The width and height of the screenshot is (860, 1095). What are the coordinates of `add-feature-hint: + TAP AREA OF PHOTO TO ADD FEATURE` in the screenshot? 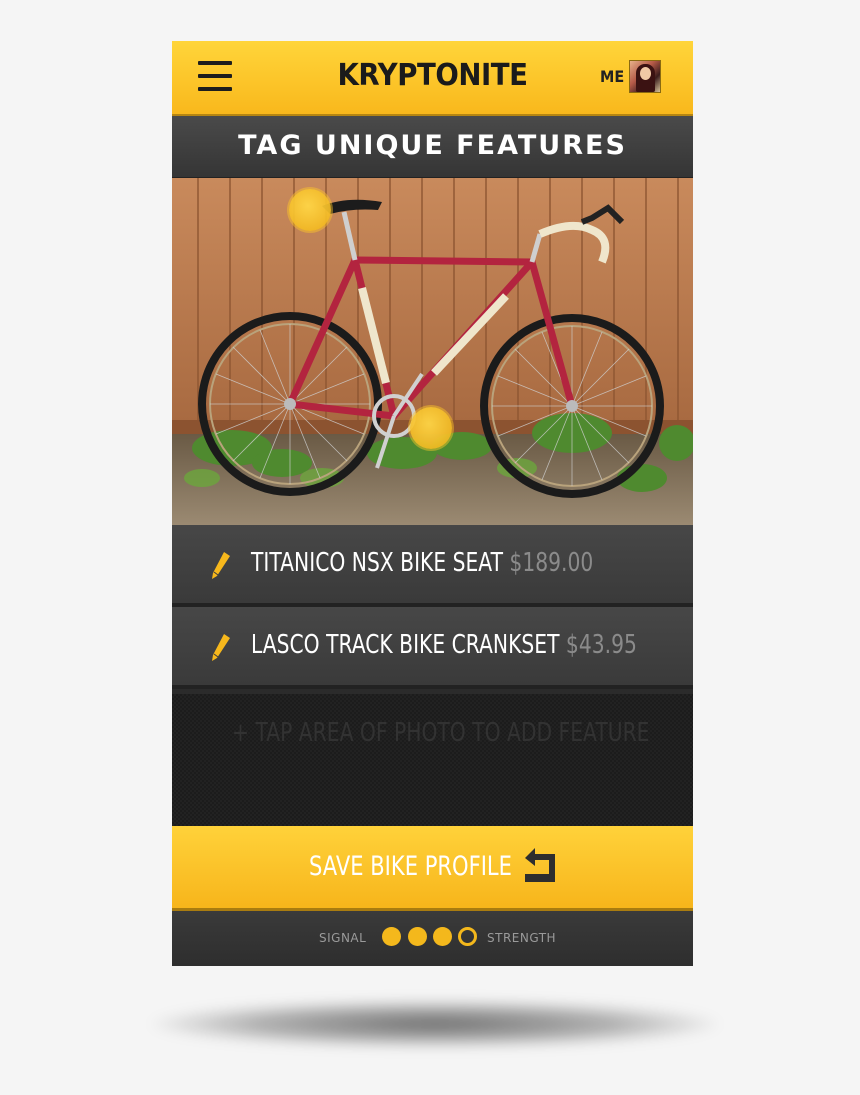 It's located at (441, 733).